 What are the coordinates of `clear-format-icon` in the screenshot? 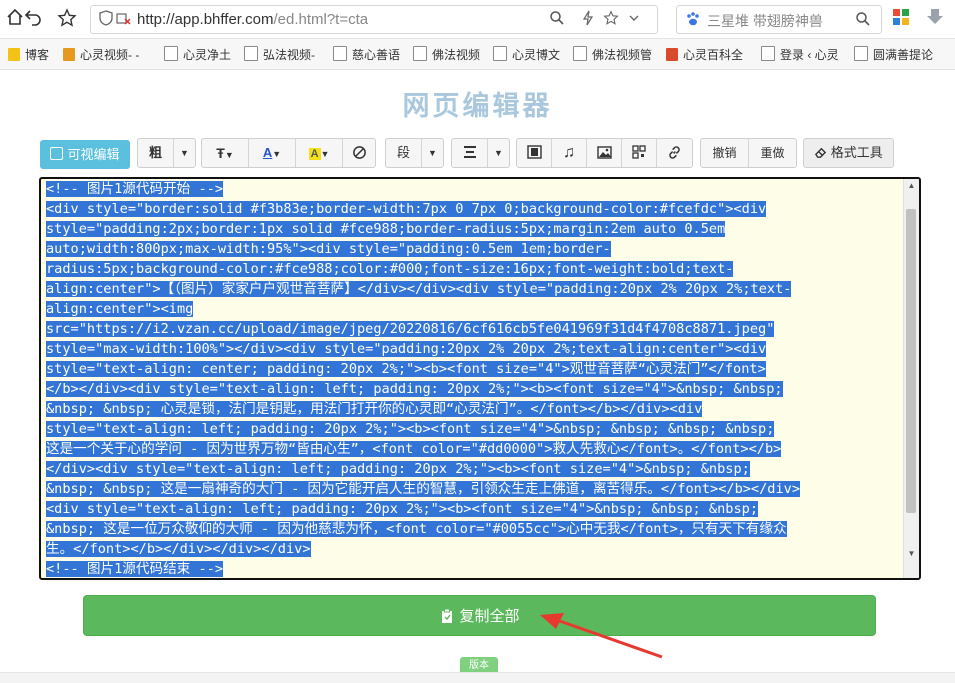 It's located at (359, 153).